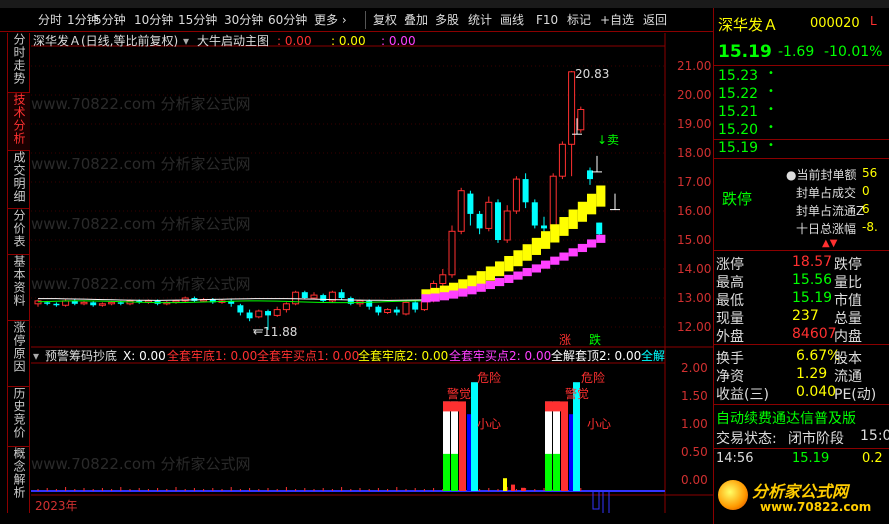 The height and width of the screenshot is (524, 889). What do you see at coordinates (19, 354) in the screenshot?
I see `sidebar-item-limit-reason: 涨停原因` at bounding box center [19, 354].